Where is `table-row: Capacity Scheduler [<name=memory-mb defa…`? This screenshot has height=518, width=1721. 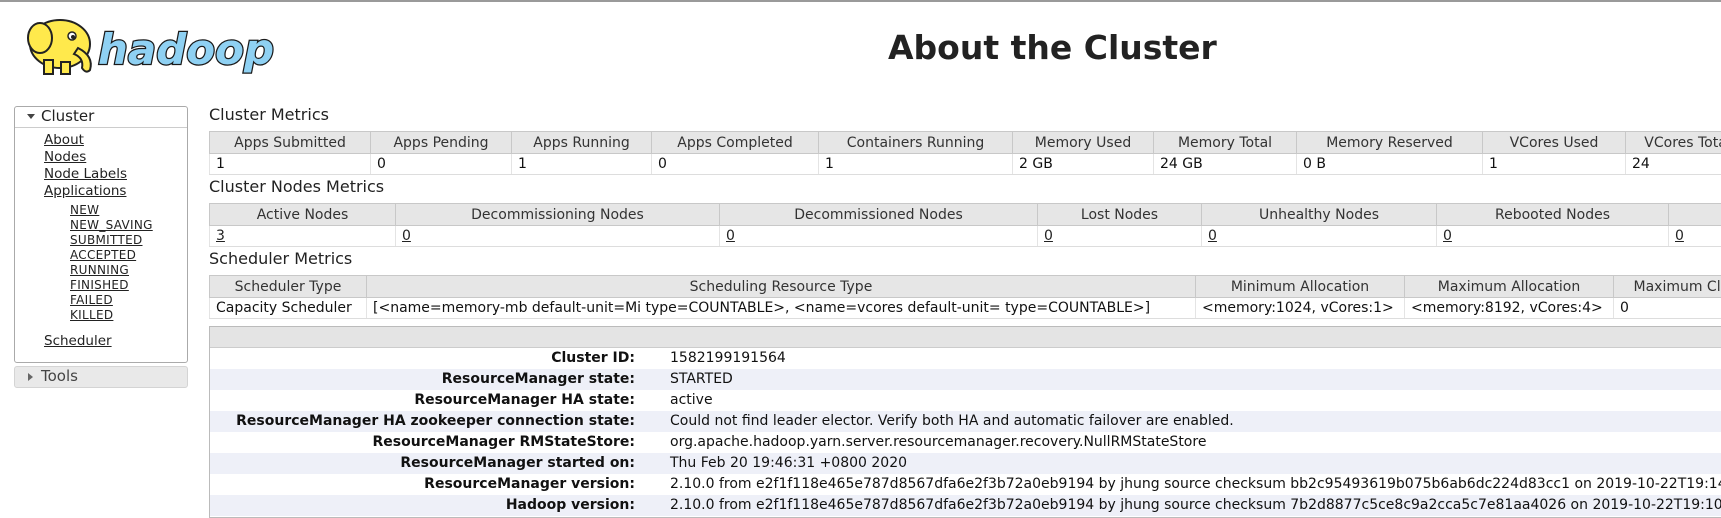
table-row: Capacity Scheduler [<name=memory-mb defa… is located at coordinates (965, 308).